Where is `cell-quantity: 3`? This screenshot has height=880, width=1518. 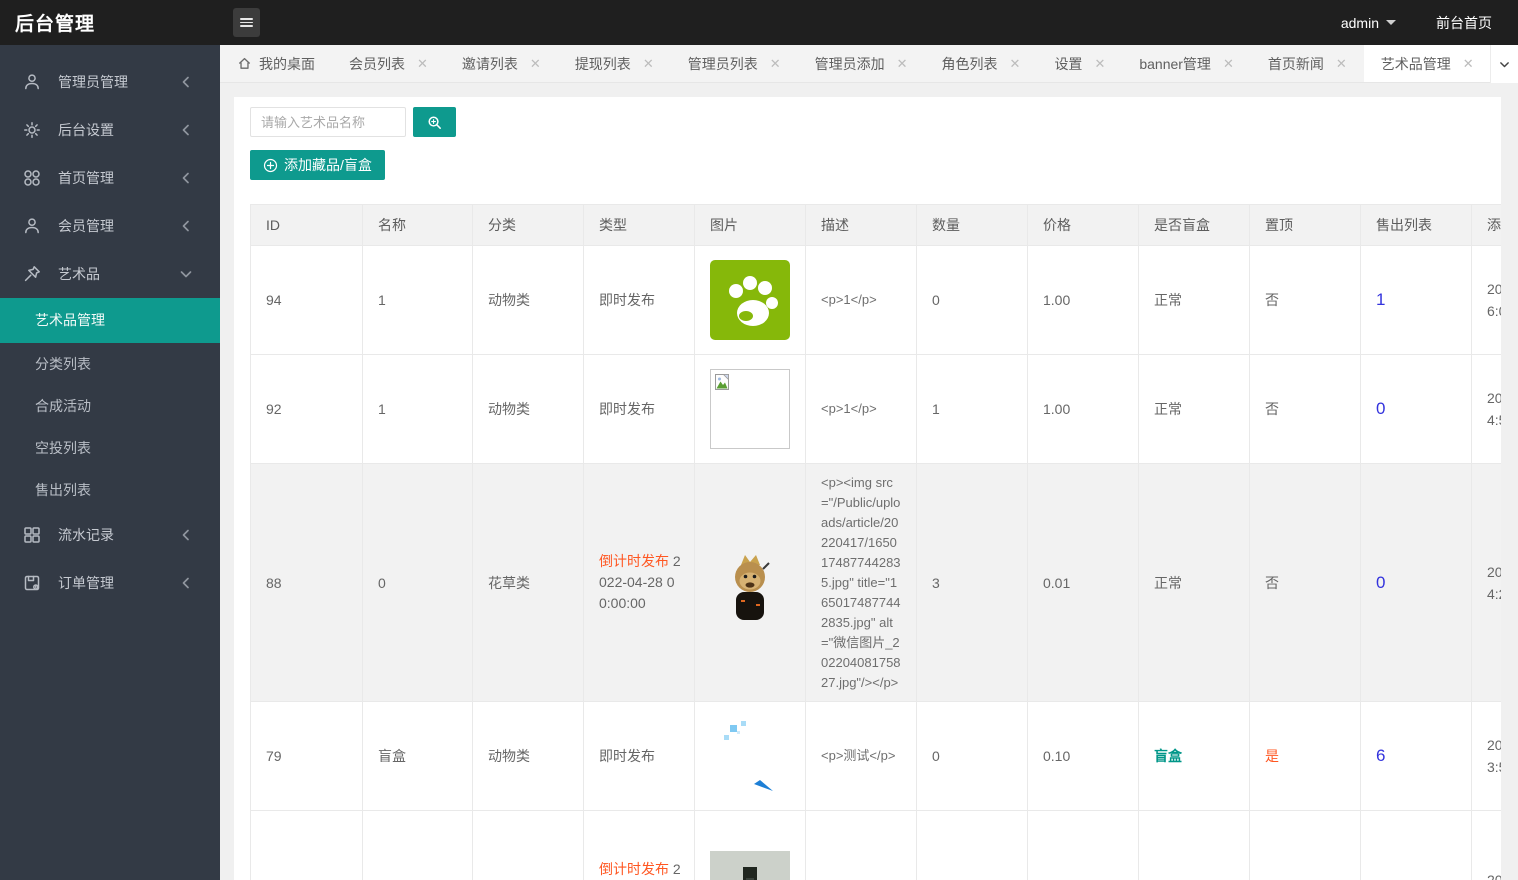 cell-quantity: 3 is located at coordinates (972, 582).